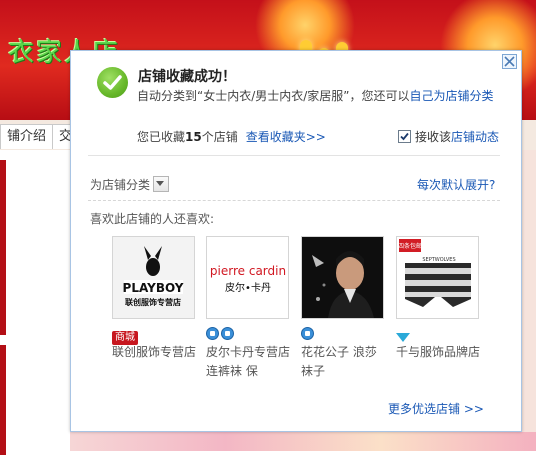  What do you see at coordinates (452, 96) in the screenshot?
I see `custom-category-link: 自己为店铺分类` at bounding box center [452, 96].